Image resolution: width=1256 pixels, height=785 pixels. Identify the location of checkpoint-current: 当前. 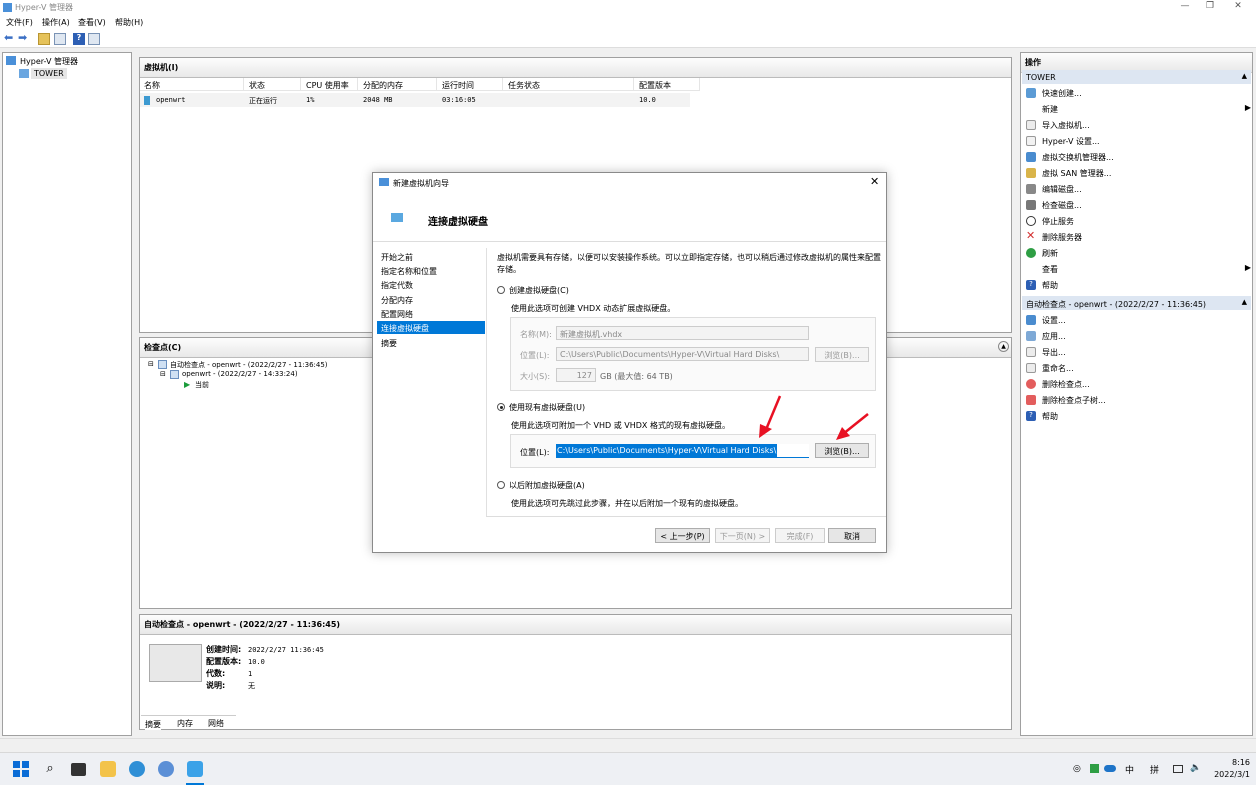
(202, 385).